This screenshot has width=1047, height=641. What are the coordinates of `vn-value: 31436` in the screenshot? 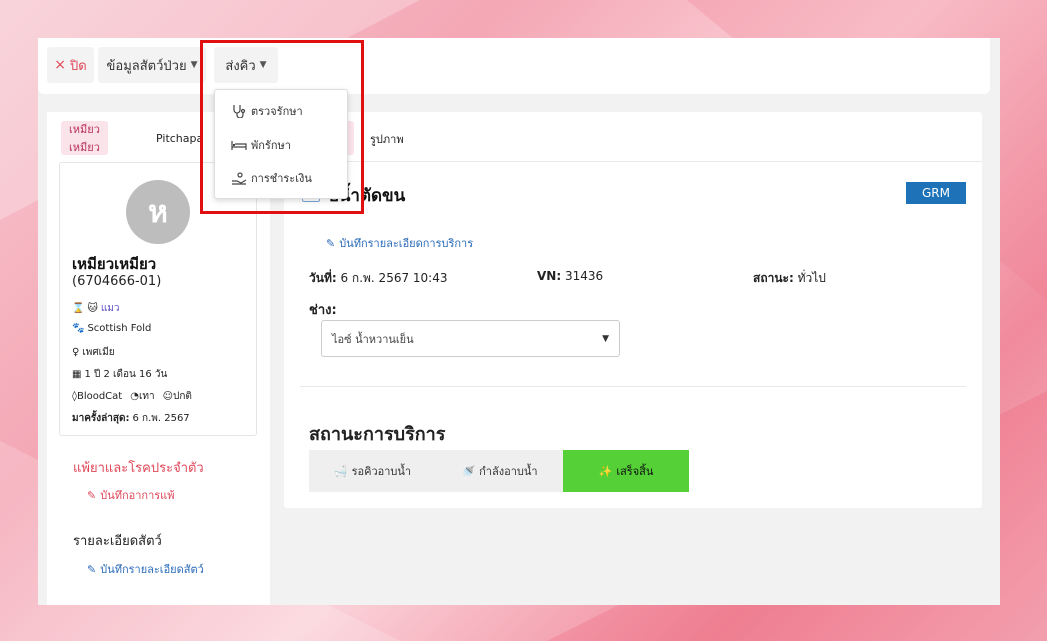 It's located at (584, 276).